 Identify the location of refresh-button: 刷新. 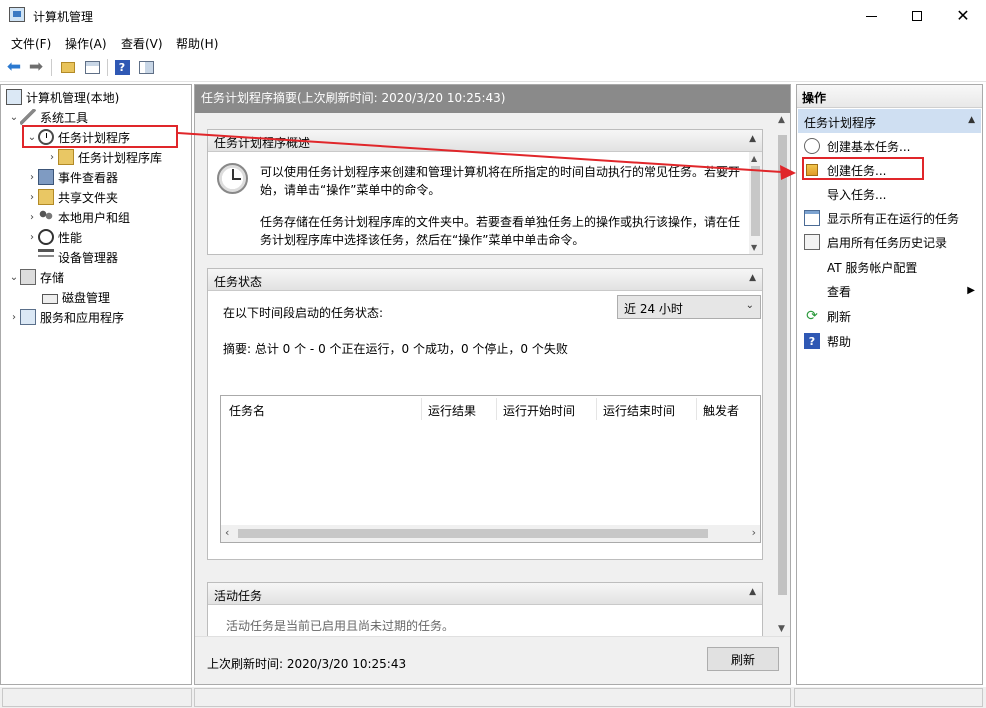
(743, 659).